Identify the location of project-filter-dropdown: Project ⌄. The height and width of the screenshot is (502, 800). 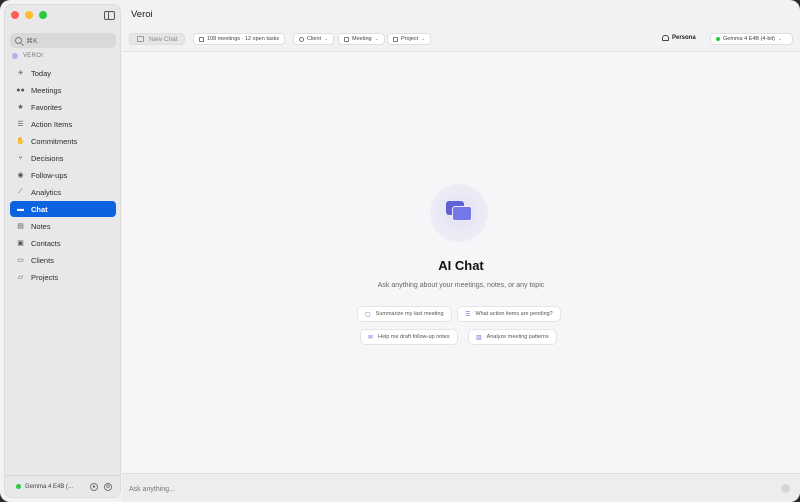
(409, 39).